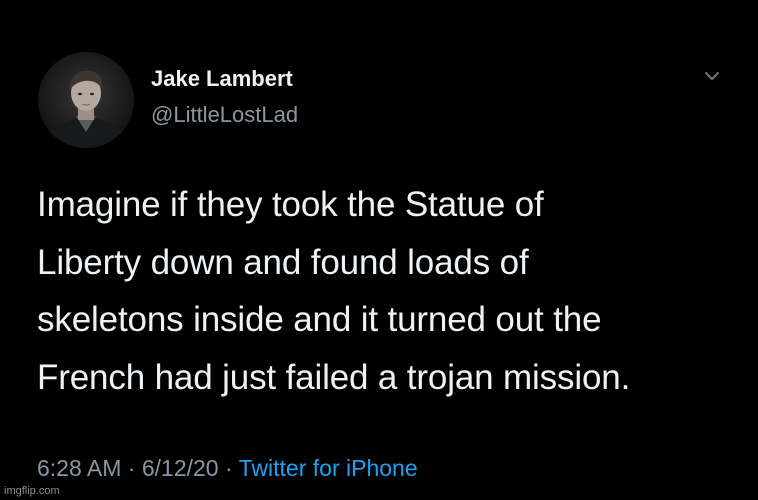 The height and width of the screenshot is (500, 758). What do you see at coordinates (180, 468) in the screenshot?
I see `tweet-date: 6/12/20` at bounding box center [180, 468].